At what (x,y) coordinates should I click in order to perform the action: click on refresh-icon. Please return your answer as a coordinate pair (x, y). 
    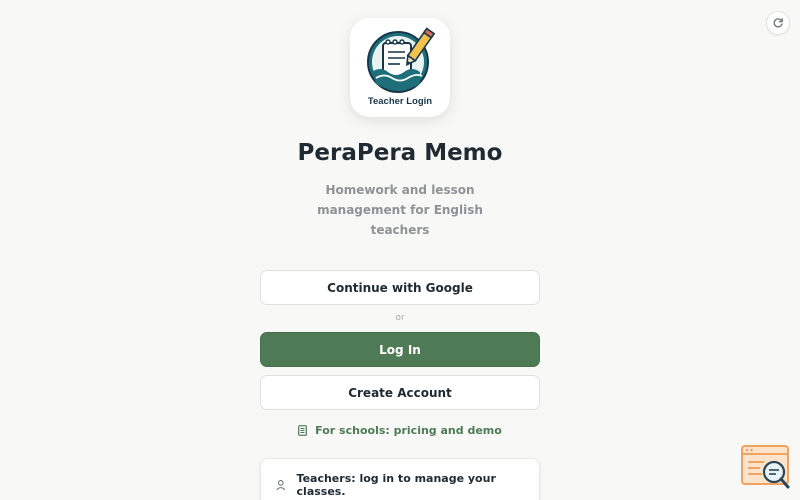
    Looking at the image, I should click on (778, 23).